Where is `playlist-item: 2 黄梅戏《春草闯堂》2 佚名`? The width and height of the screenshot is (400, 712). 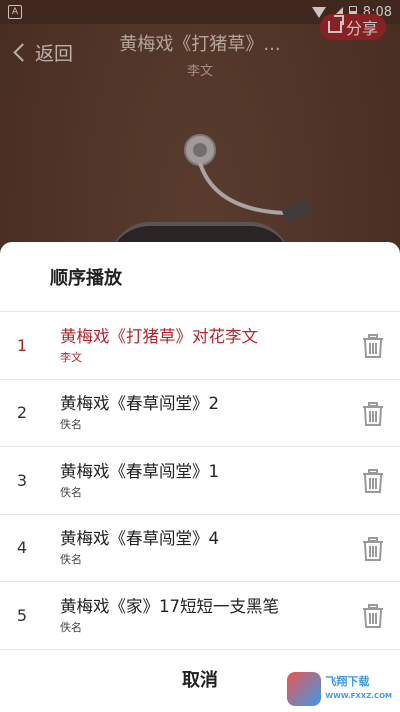
playlist-item: 2 黄梅戏《春草闯堂》2 佚名 is located at coordinates (200, 413).